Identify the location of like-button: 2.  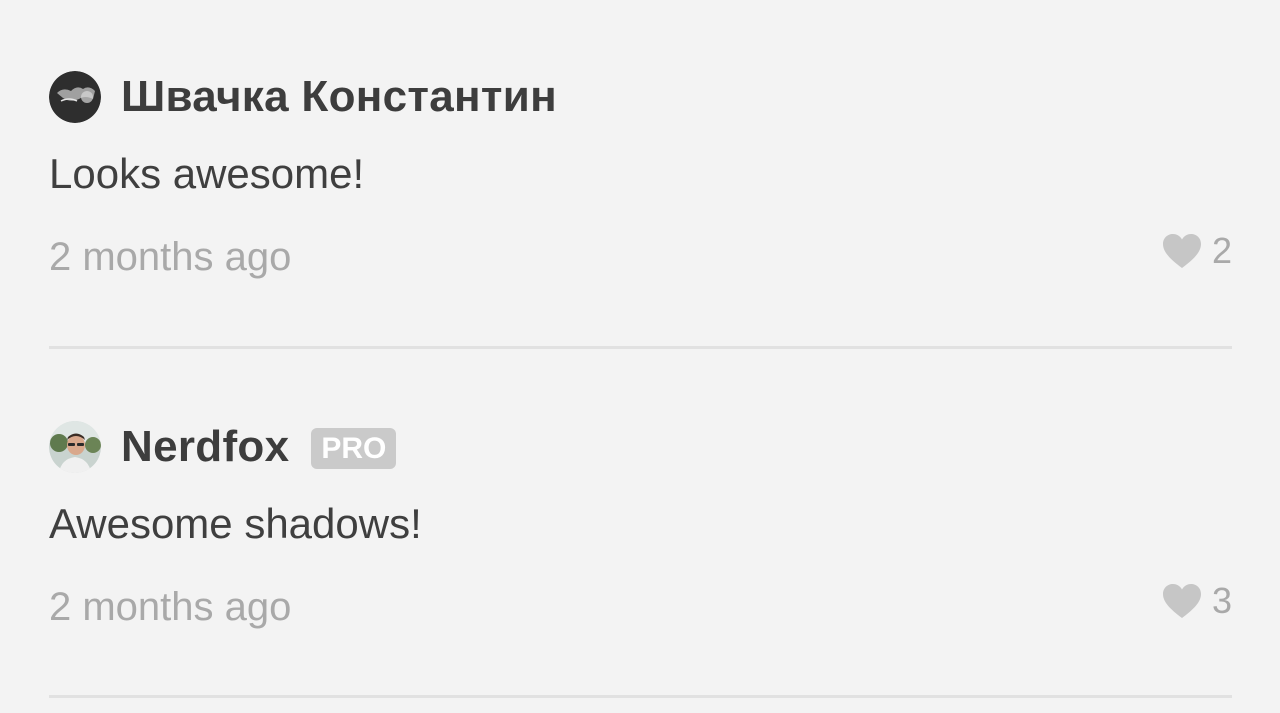
(1197, 251).